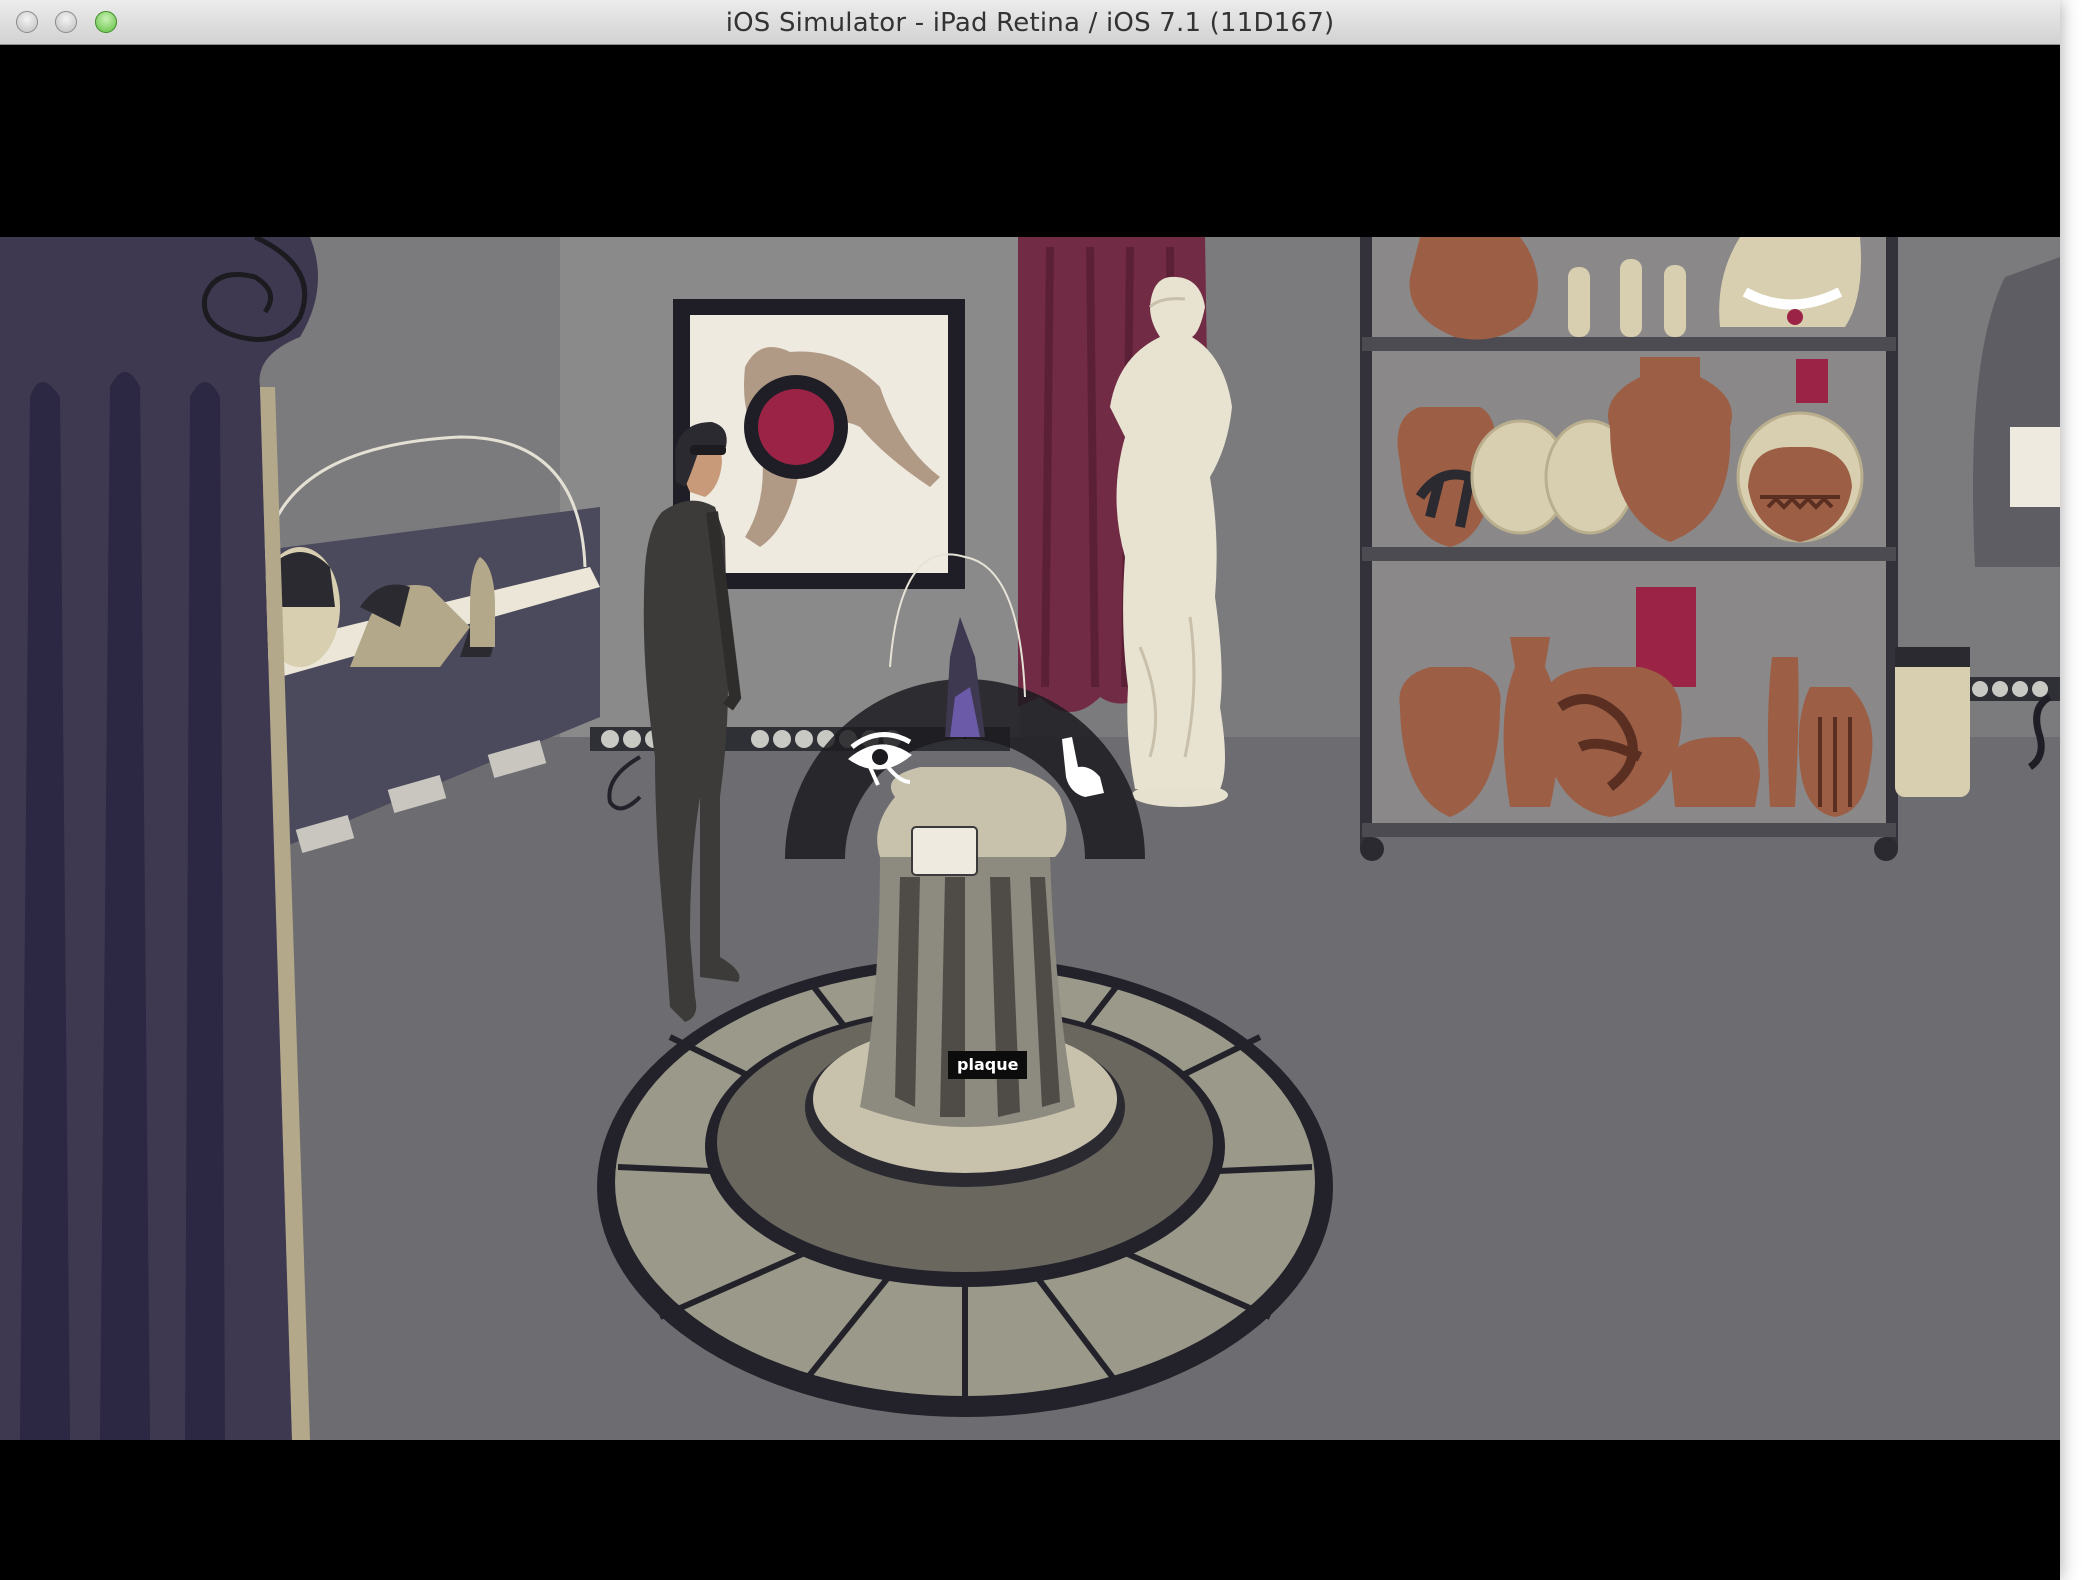  What do you see at coordinates (159, 838) in the screenshot?
I see `foreground-column` at bounding box center [159, 838].